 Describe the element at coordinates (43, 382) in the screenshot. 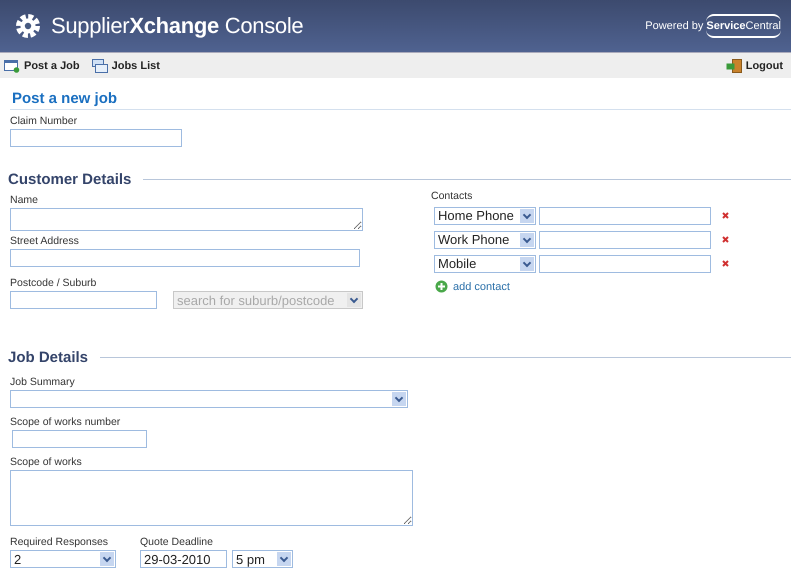

I see `field-label: Job Summary` at that location.